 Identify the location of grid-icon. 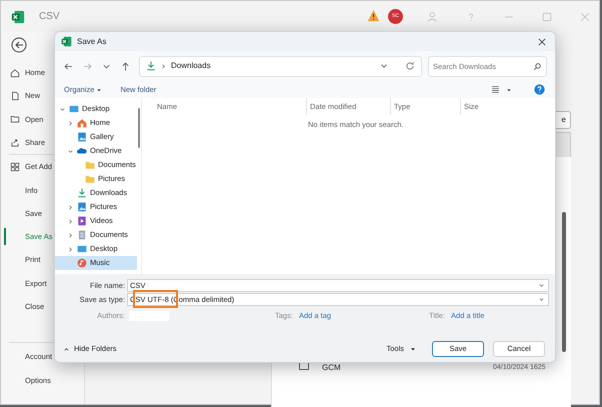
(15, 167).